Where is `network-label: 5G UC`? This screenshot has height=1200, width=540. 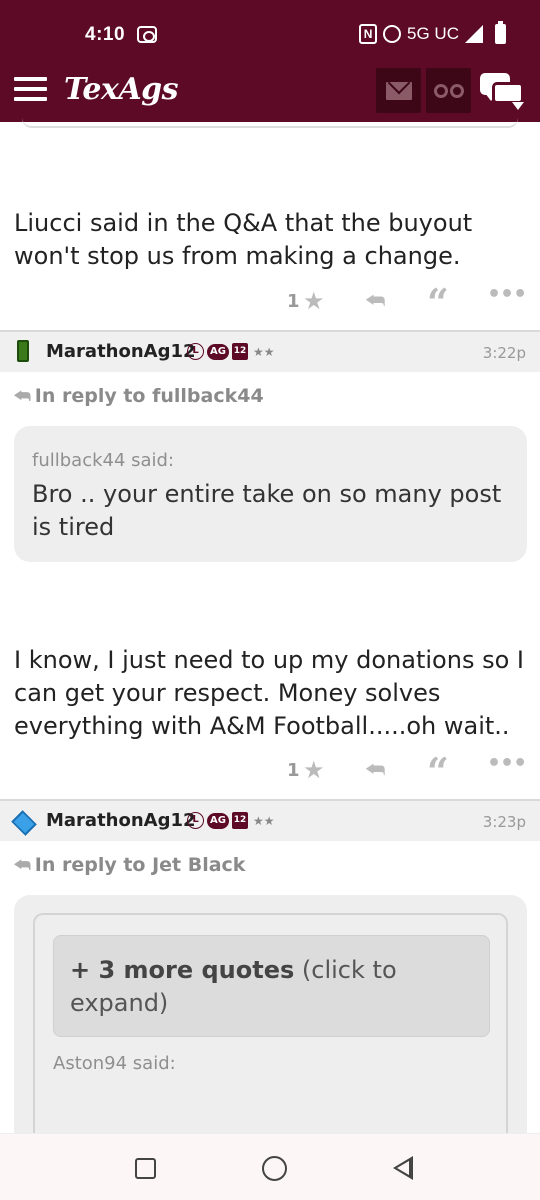
network-label: 5G UC is located at coordinates (433, 33).